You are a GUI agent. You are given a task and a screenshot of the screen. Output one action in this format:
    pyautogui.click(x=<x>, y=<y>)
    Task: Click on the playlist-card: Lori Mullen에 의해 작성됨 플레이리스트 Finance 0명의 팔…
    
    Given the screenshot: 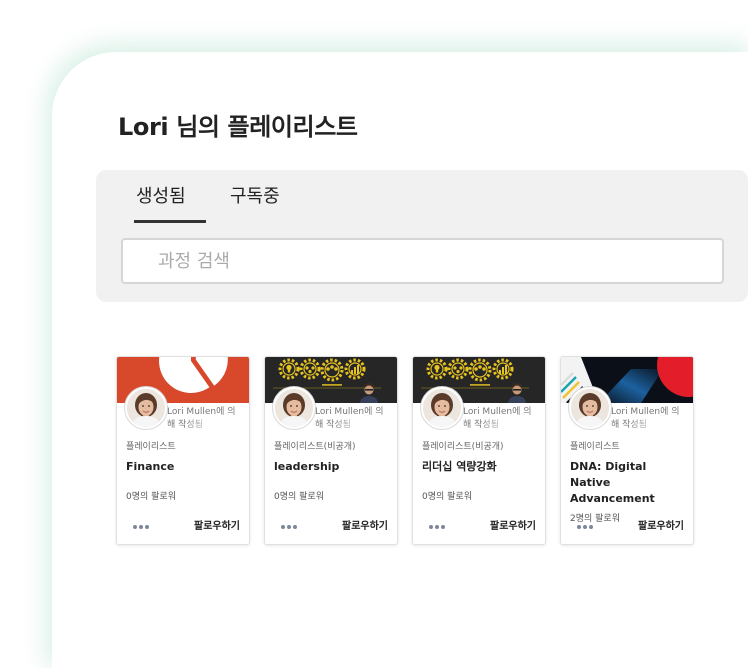 What is the action you would take?
    pyautogui.click(x=183, y=450)
    